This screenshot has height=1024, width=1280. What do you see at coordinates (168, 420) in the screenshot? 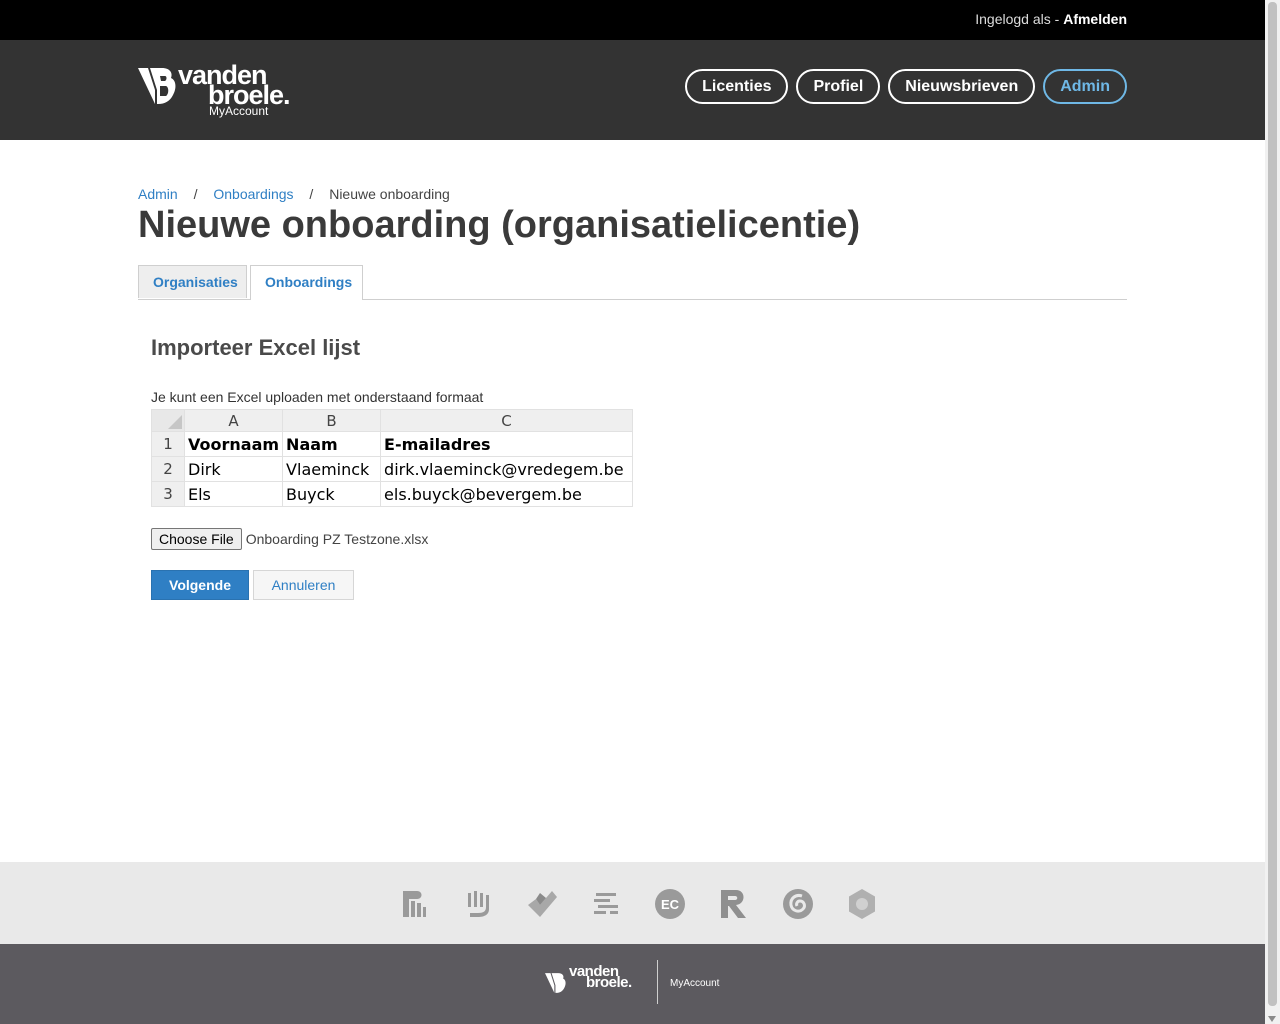
I see `excel-corner` at bounding box center [168, 420].